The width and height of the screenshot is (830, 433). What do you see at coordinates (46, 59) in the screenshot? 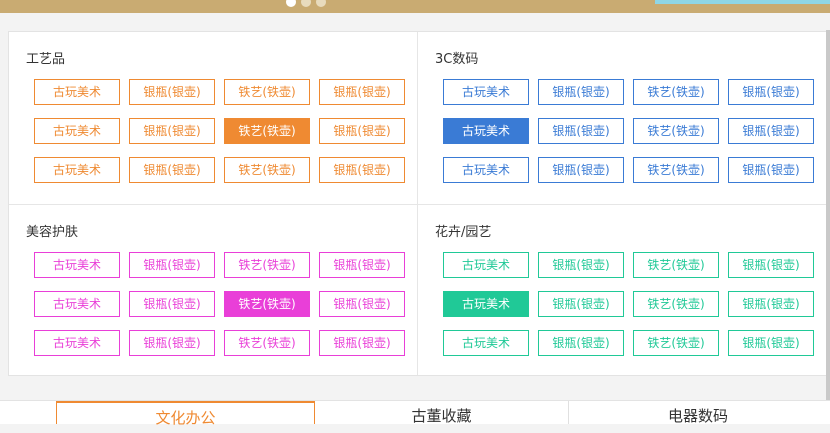
I see `section-title: 工艺品` at bounding box center [46, 59].